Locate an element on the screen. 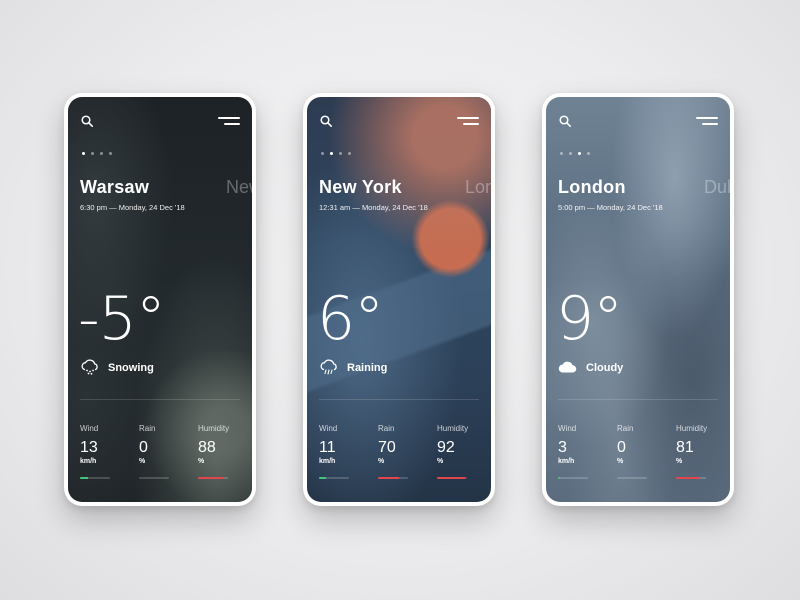 The image size is (800, 600). city-name: New York is located at coordinates (360, 187).